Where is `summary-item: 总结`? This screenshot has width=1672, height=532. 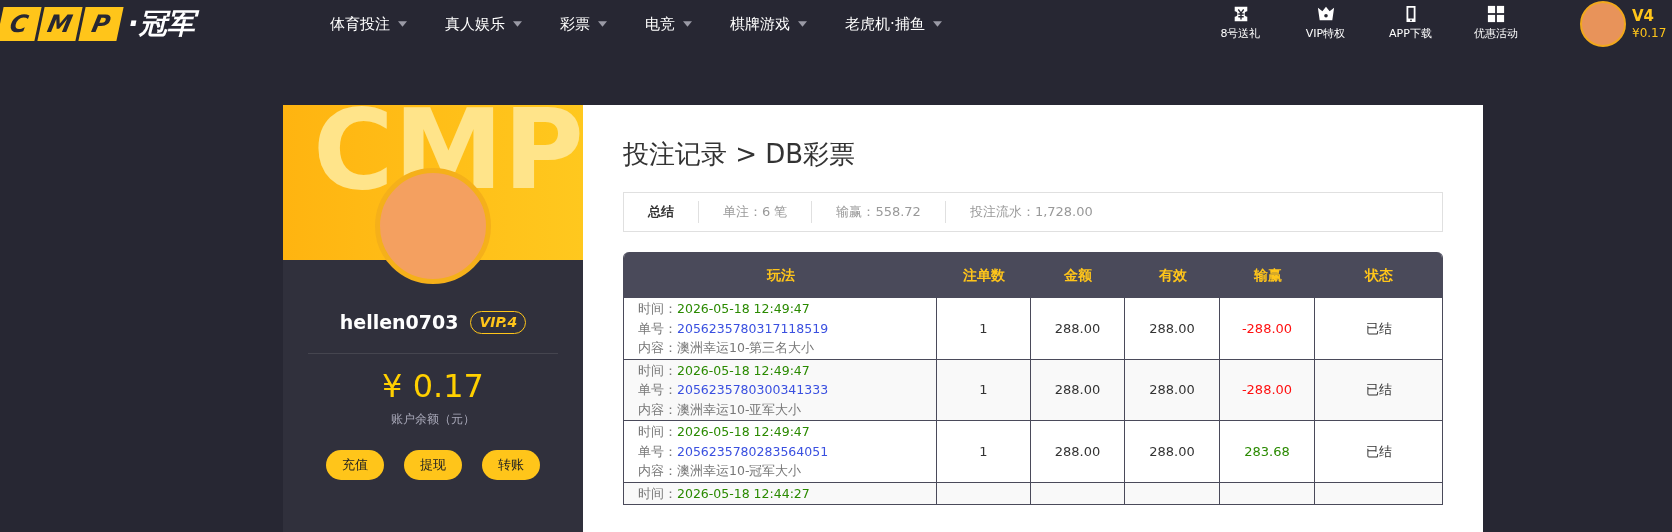
summary-item: 总结 is located at coordinates (661, 212).